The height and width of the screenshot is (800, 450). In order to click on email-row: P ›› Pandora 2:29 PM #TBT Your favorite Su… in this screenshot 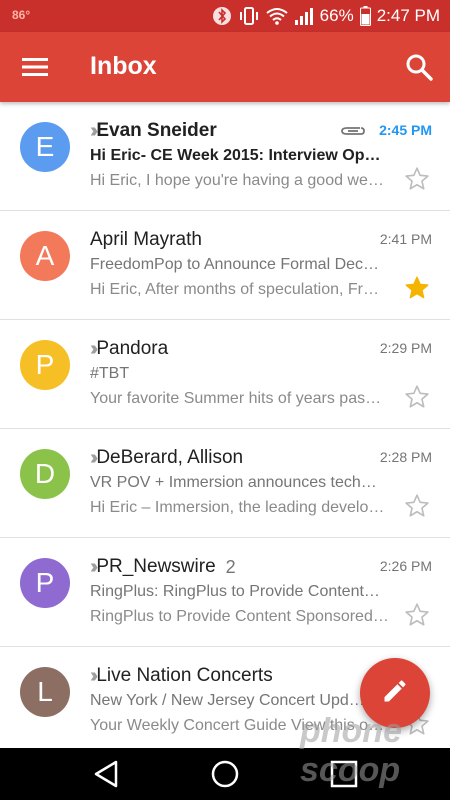, I will do `click(225, 374)`.